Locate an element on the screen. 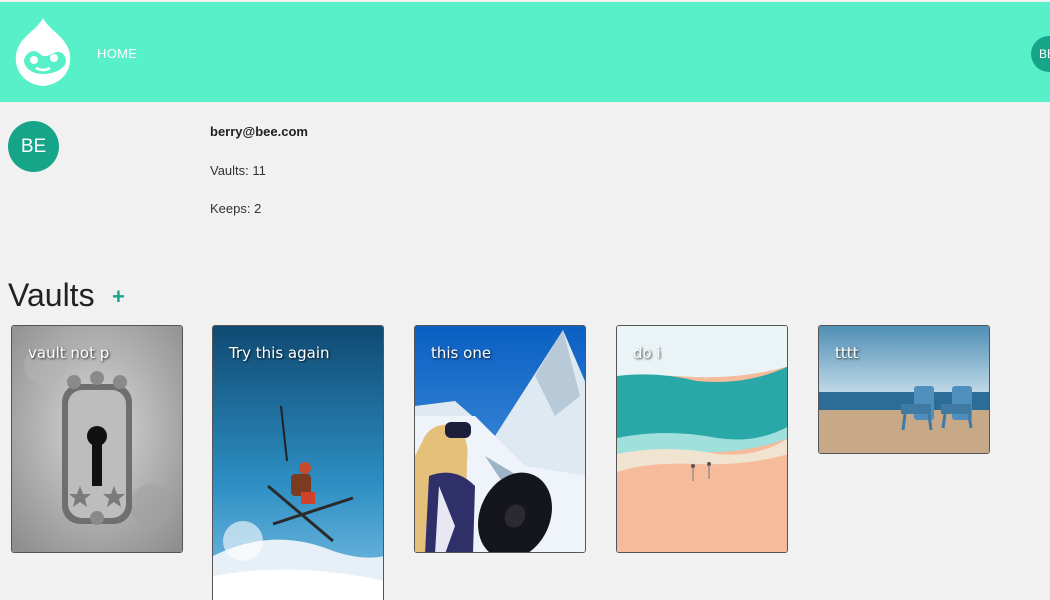  vault-card: vault not p is located at coordinates (97, 439).